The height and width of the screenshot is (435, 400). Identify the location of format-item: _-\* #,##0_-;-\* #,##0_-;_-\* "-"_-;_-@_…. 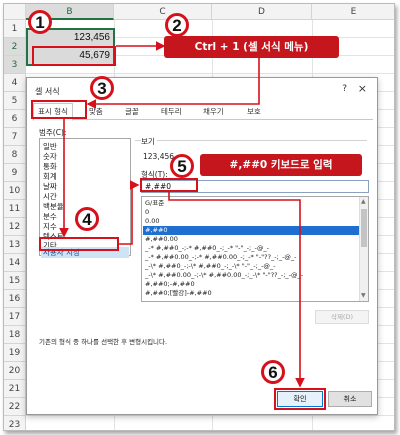
(210, 266).